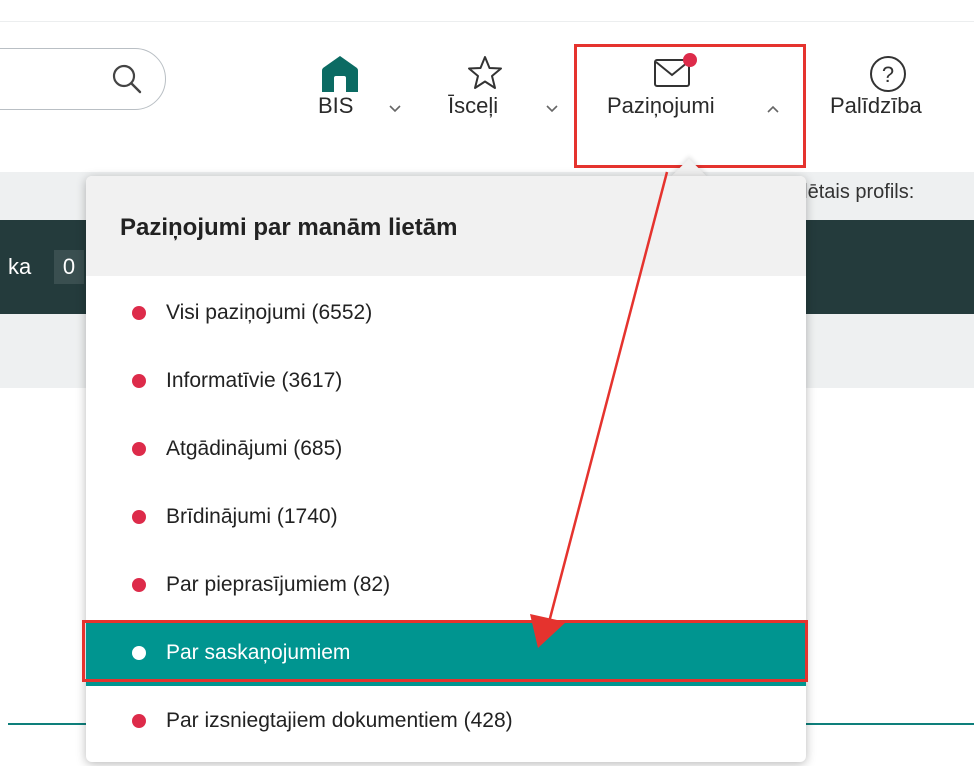 The height and width of the screenshot is (766, 974). What do you see at coordinates (20, 266) in the screenshot?
I see `dark-banner-text: ka` at bounding box center [20, 266].